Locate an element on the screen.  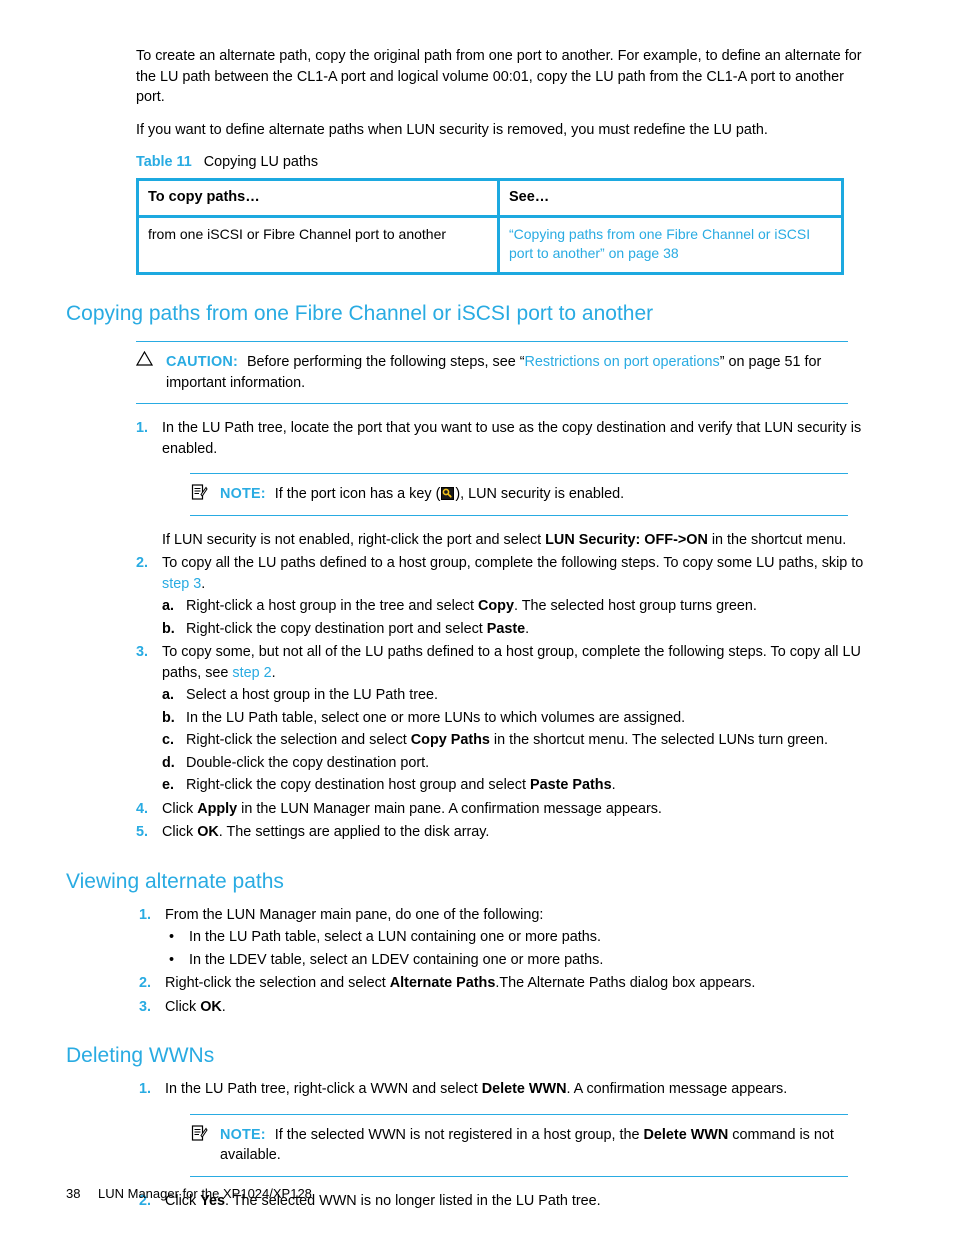
caution-label: CAUTION: is located at coordinates (202, 362).